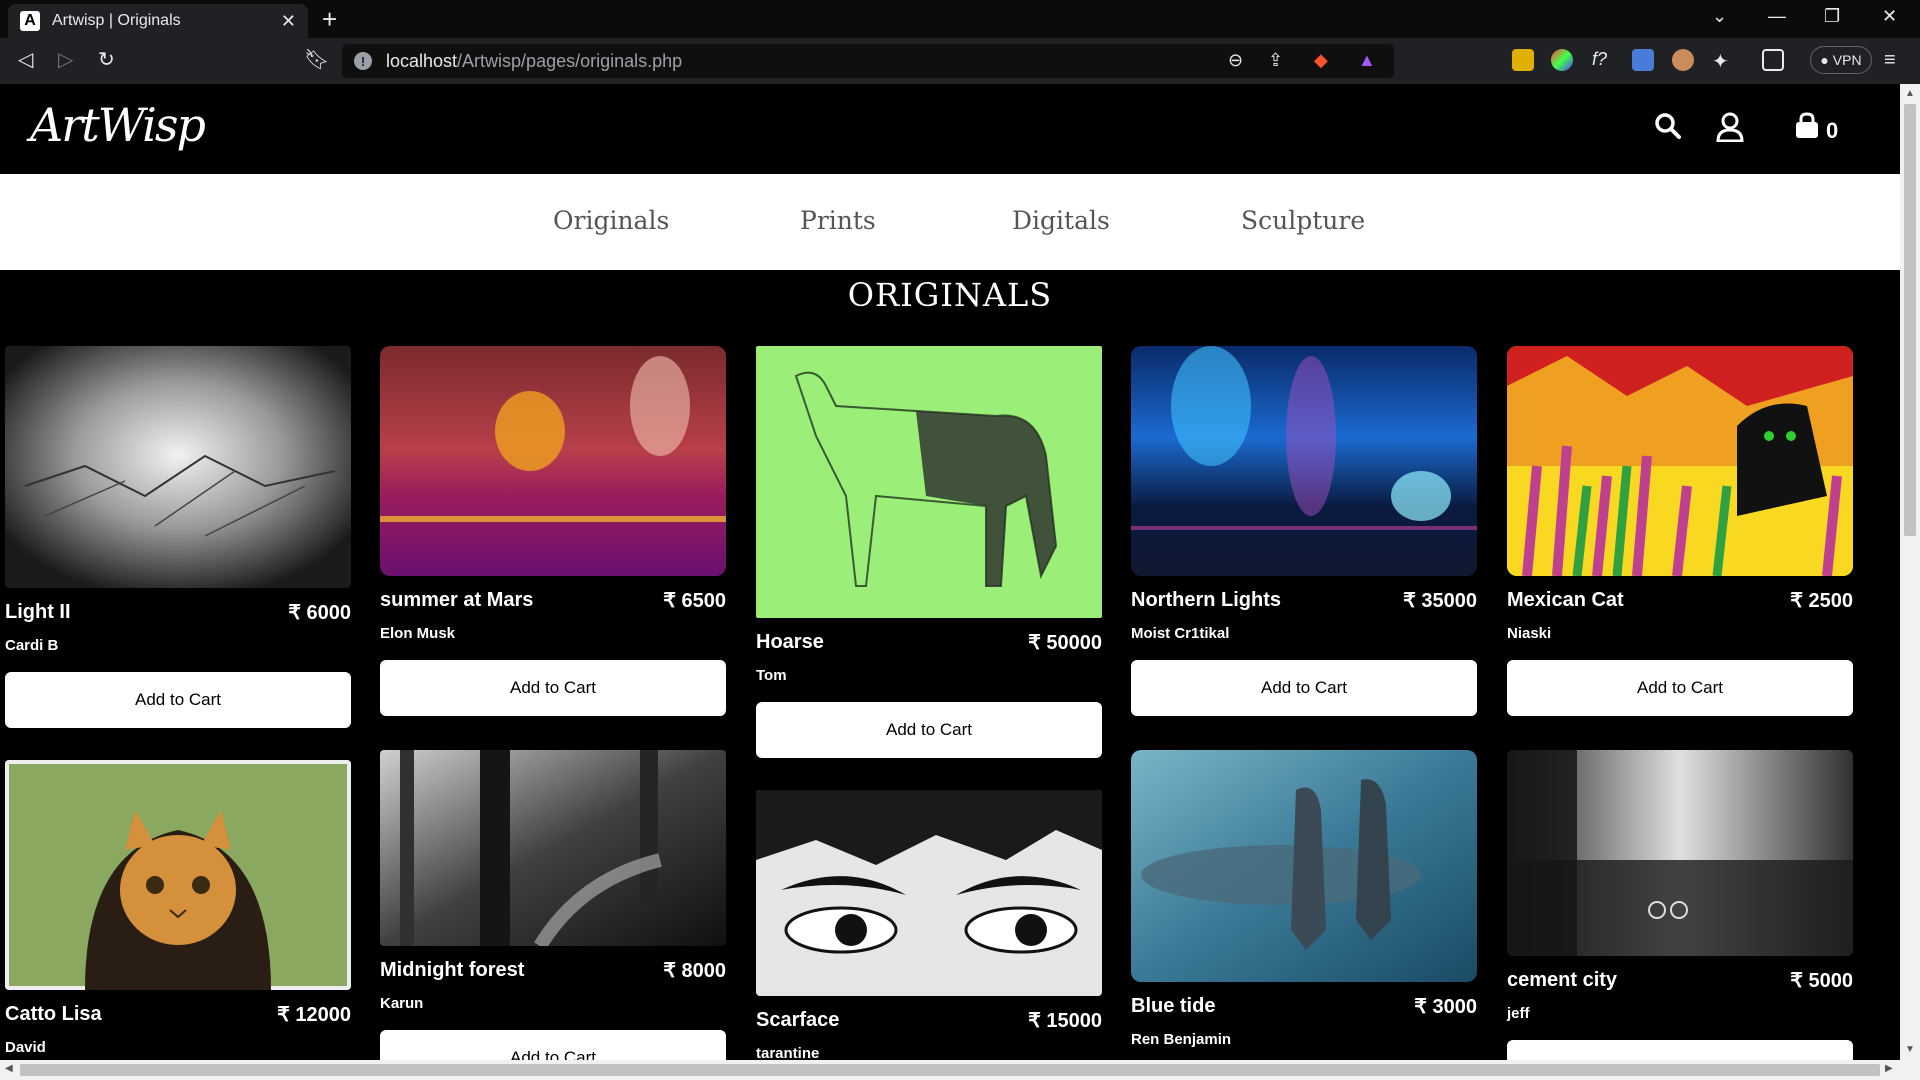  Describe the element at coordinates (1668, 128) in the screenshot. I see `search-icon` at that location.